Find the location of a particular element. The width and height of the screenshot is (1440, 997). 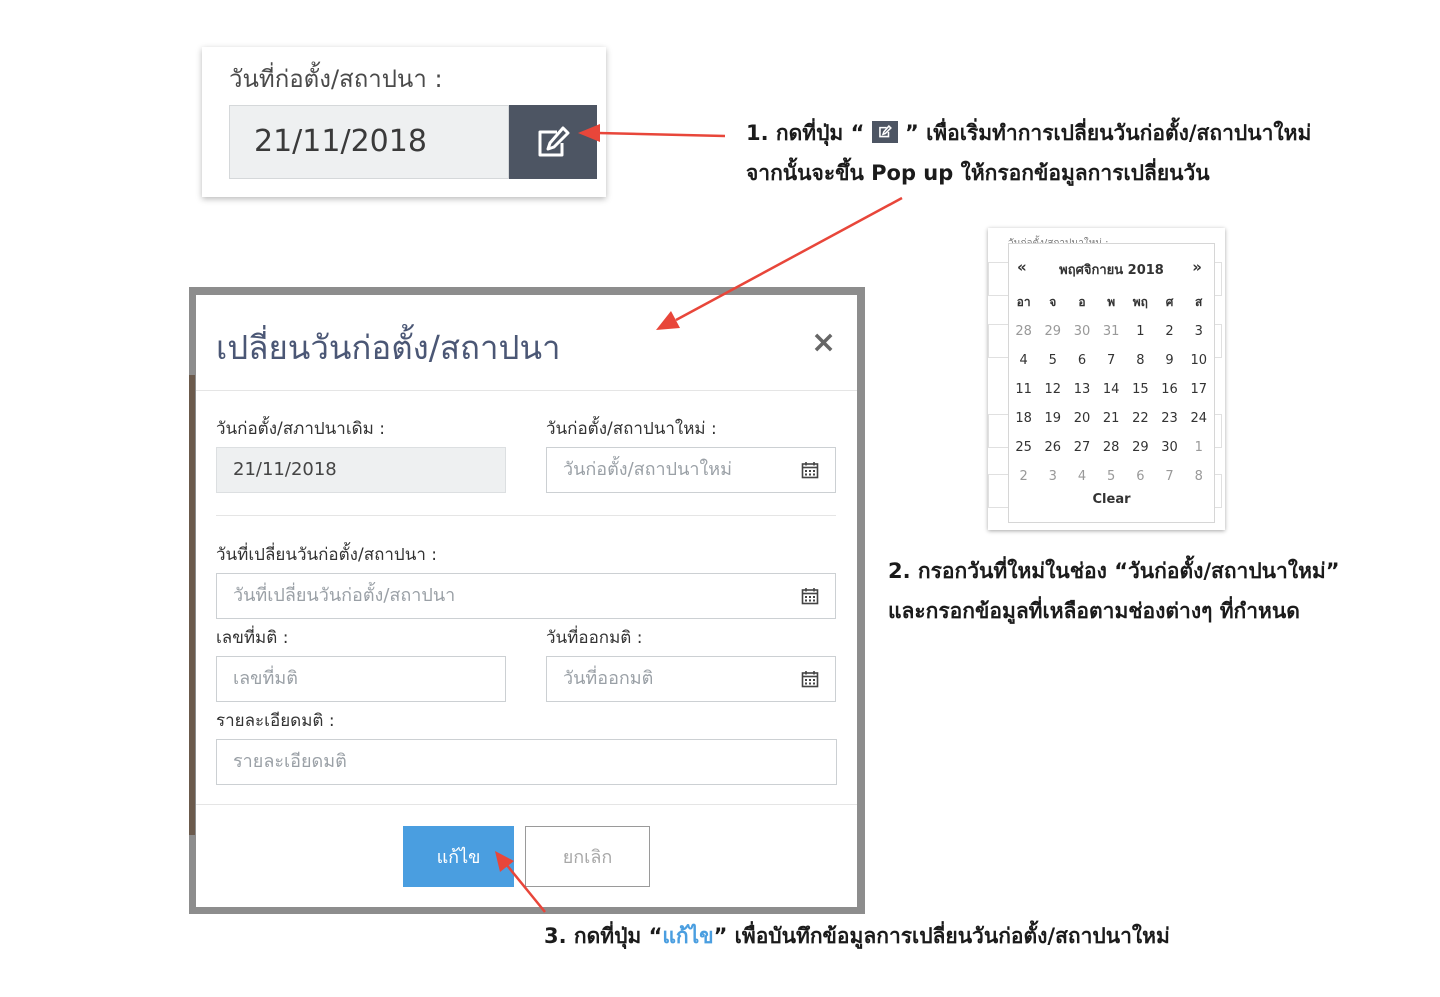

calendar-day: 16 is located at coordinates (1169, 389).